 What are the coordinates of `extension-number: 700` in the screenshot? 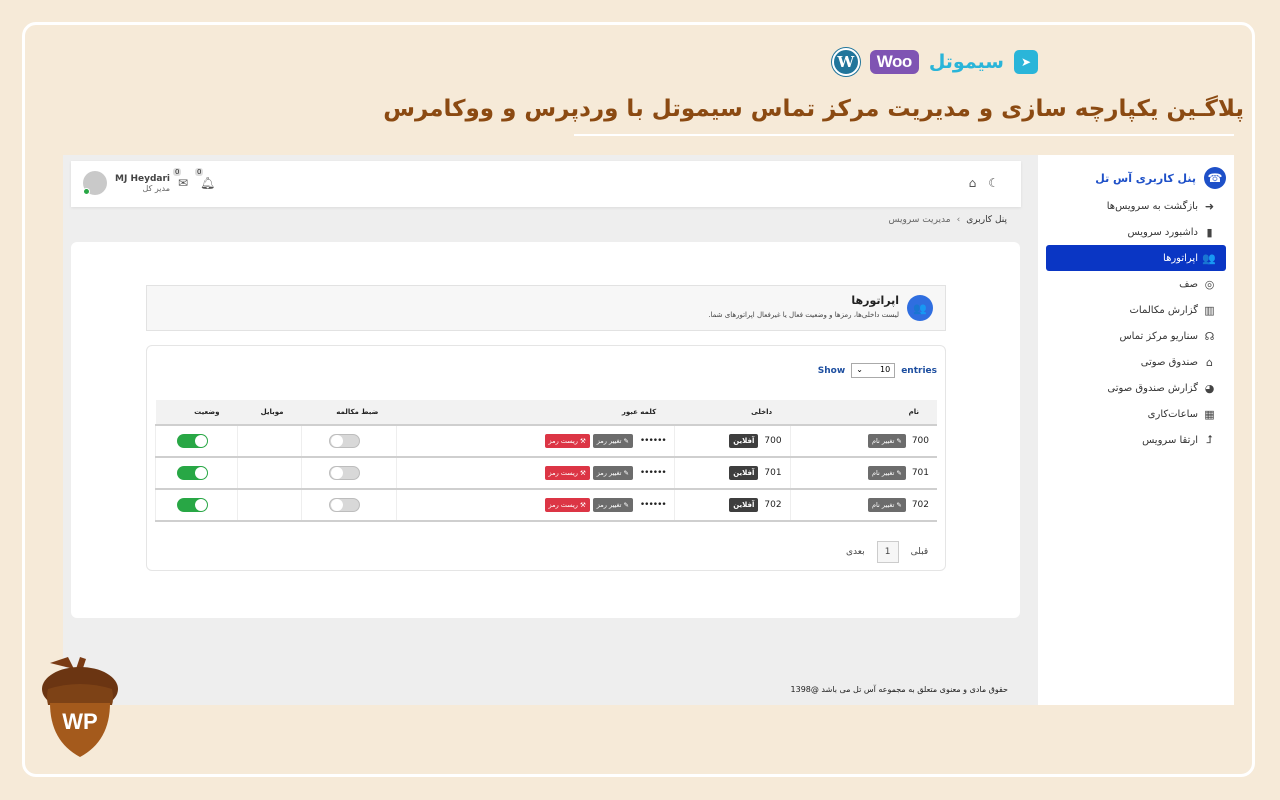 It's located at (773, 441).